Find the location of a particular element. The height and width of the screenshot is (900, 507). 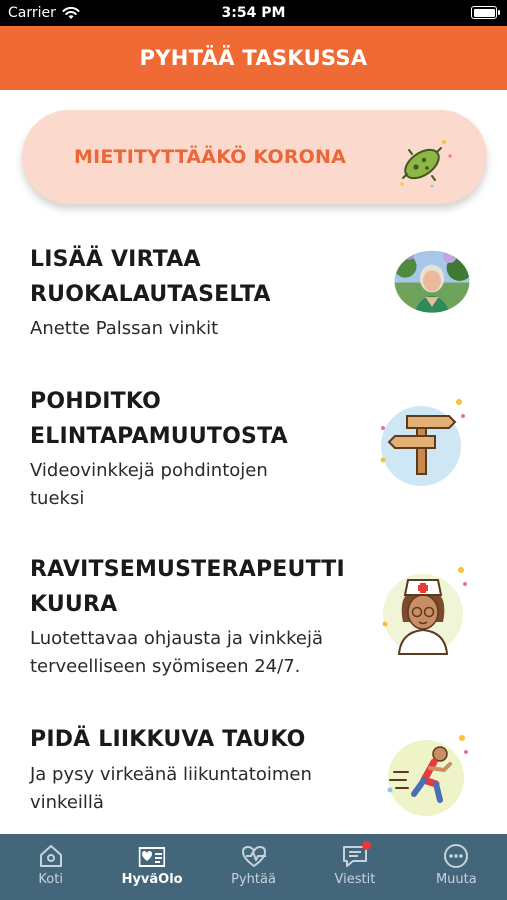

tab-bar: Koti HyväOlo Pyhtää Viestit Muuta is located at coordinates (253, 867).